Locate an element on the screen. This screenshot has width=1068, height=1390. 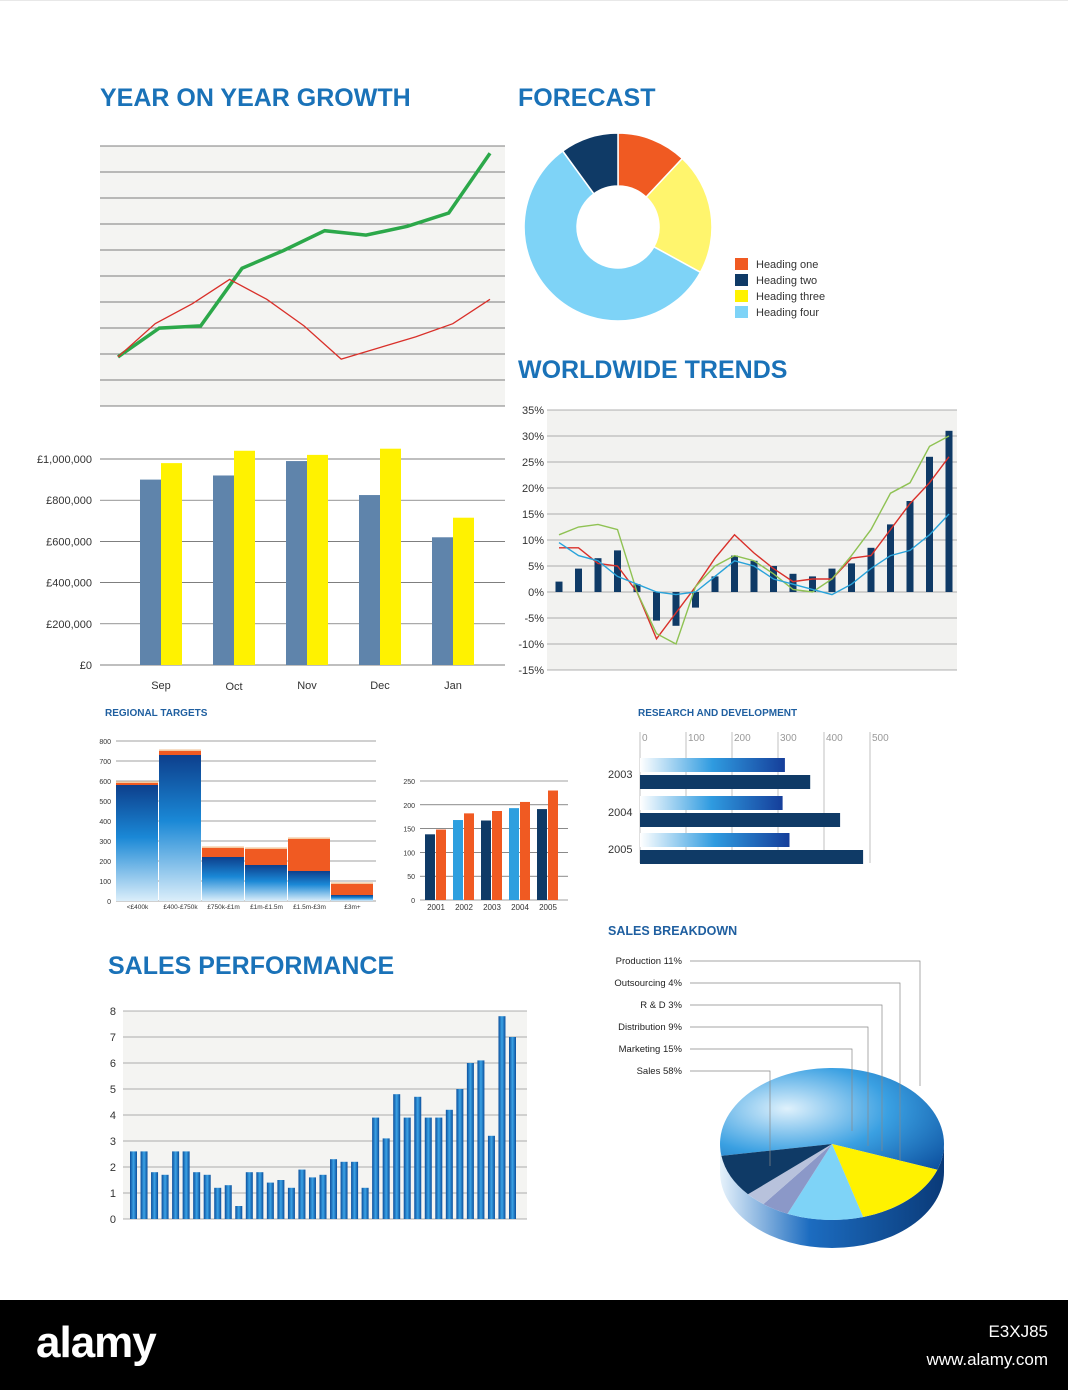
regional-ytick: 200 is located at coordinates (105, 862).